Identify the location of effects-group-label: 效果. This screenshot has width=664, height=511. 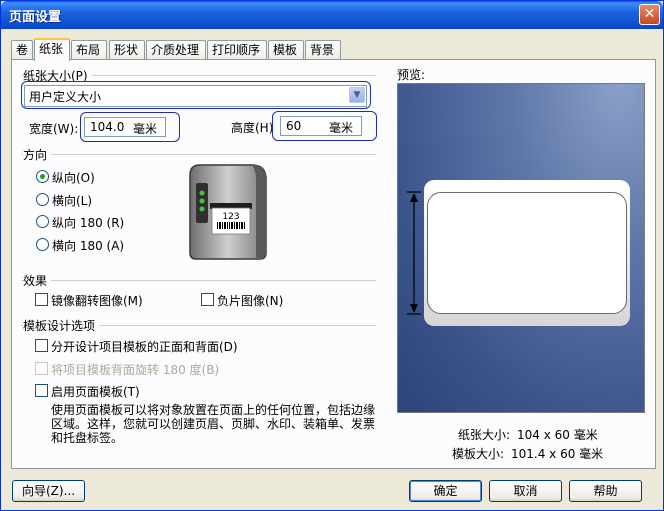
(37, 280).